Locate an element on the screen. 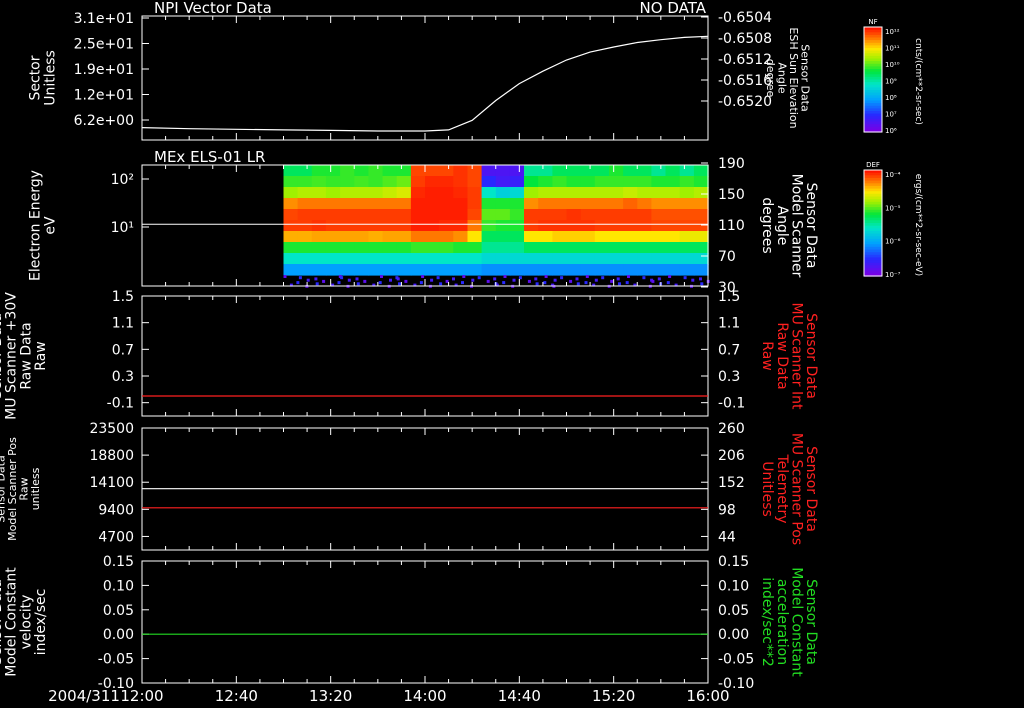  left-tick-label: 2.5e+01 is located at coordinates (104, 45).